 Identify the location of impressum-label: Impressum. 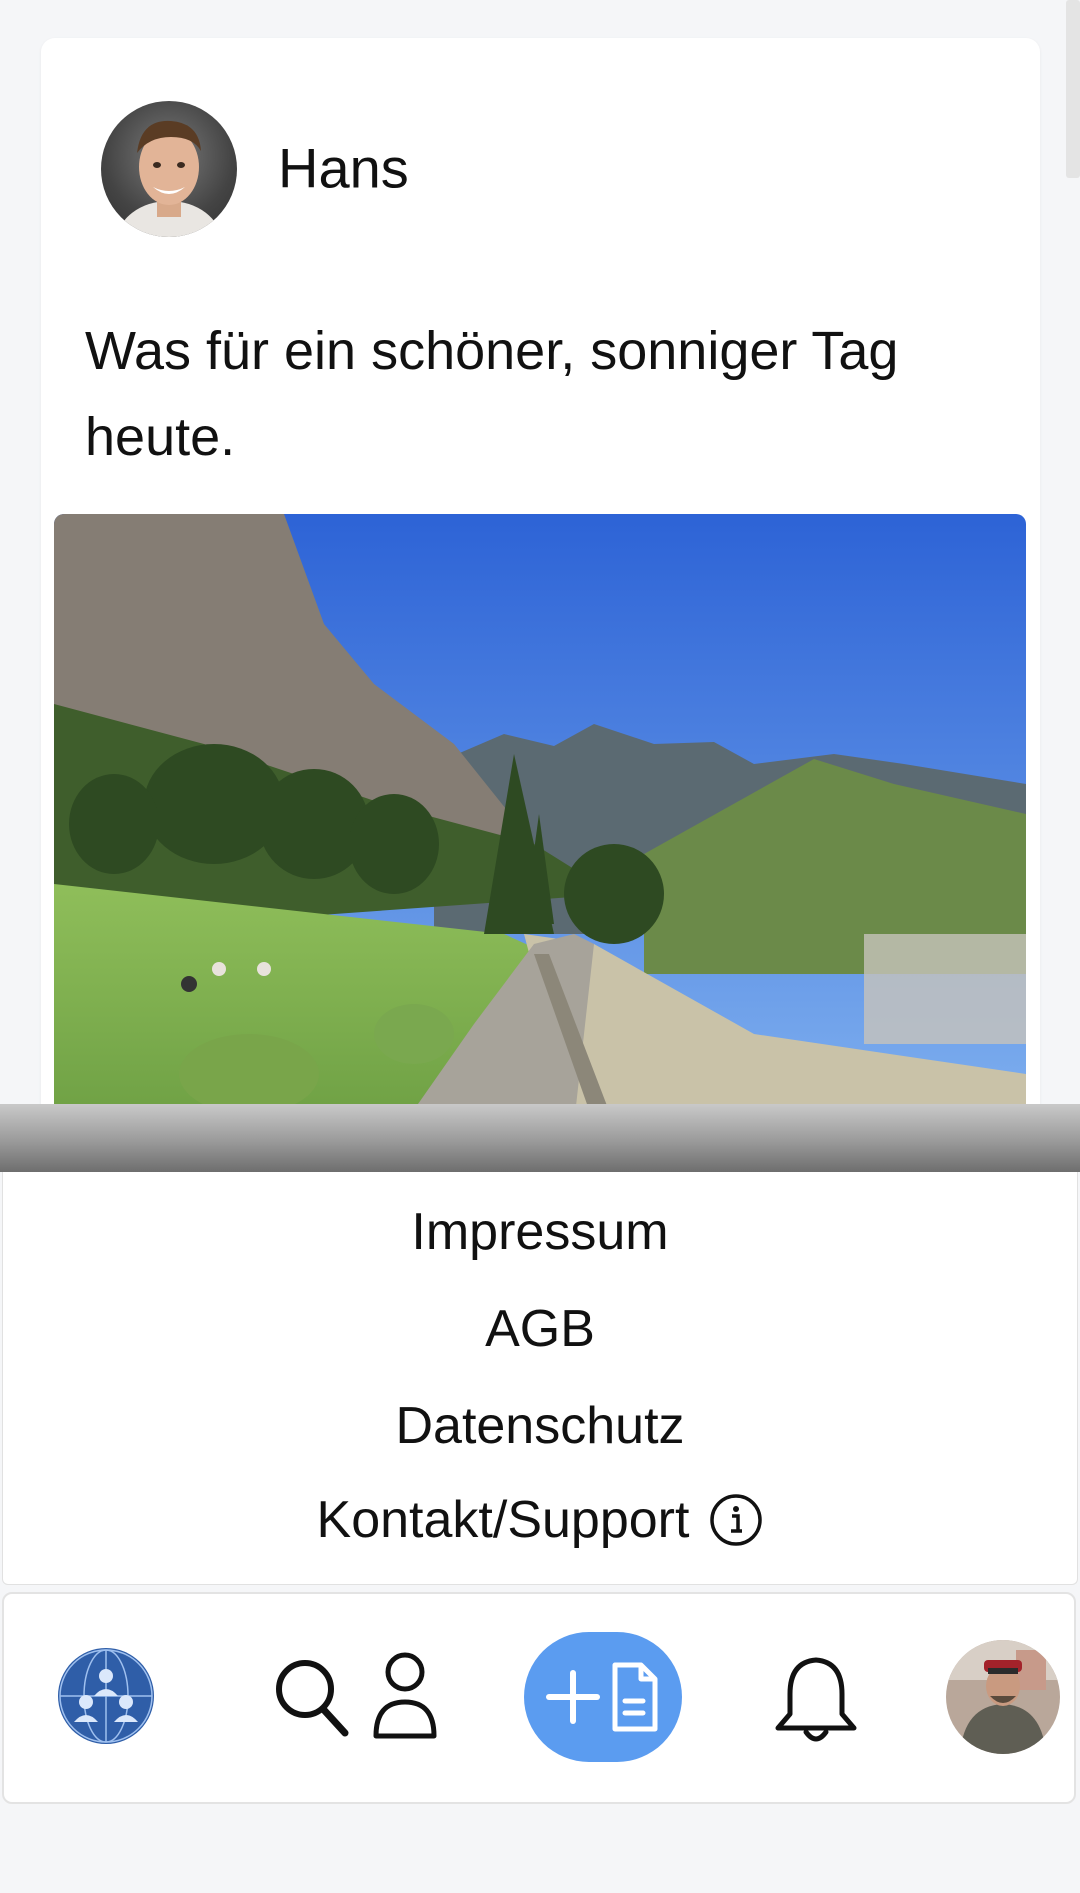
(540, 1232).